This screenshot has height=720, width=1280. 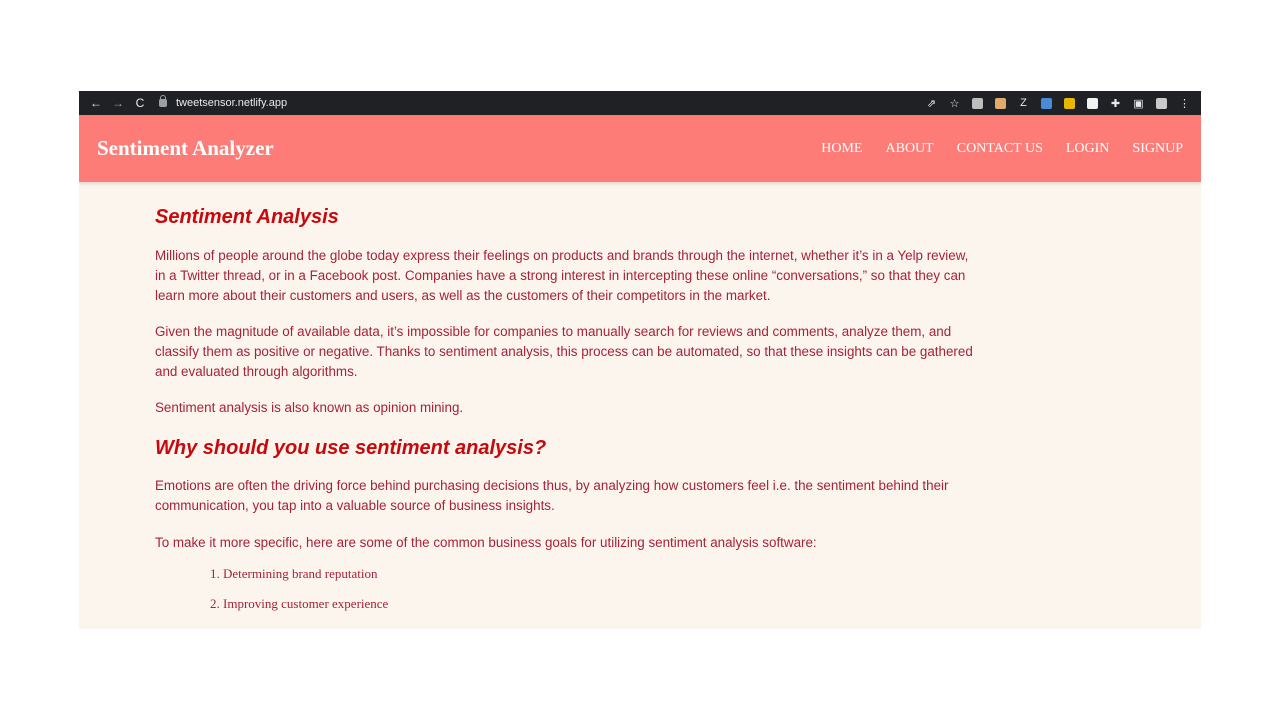 I want to click on color-extension-icon, so click(x=1069, y=103).